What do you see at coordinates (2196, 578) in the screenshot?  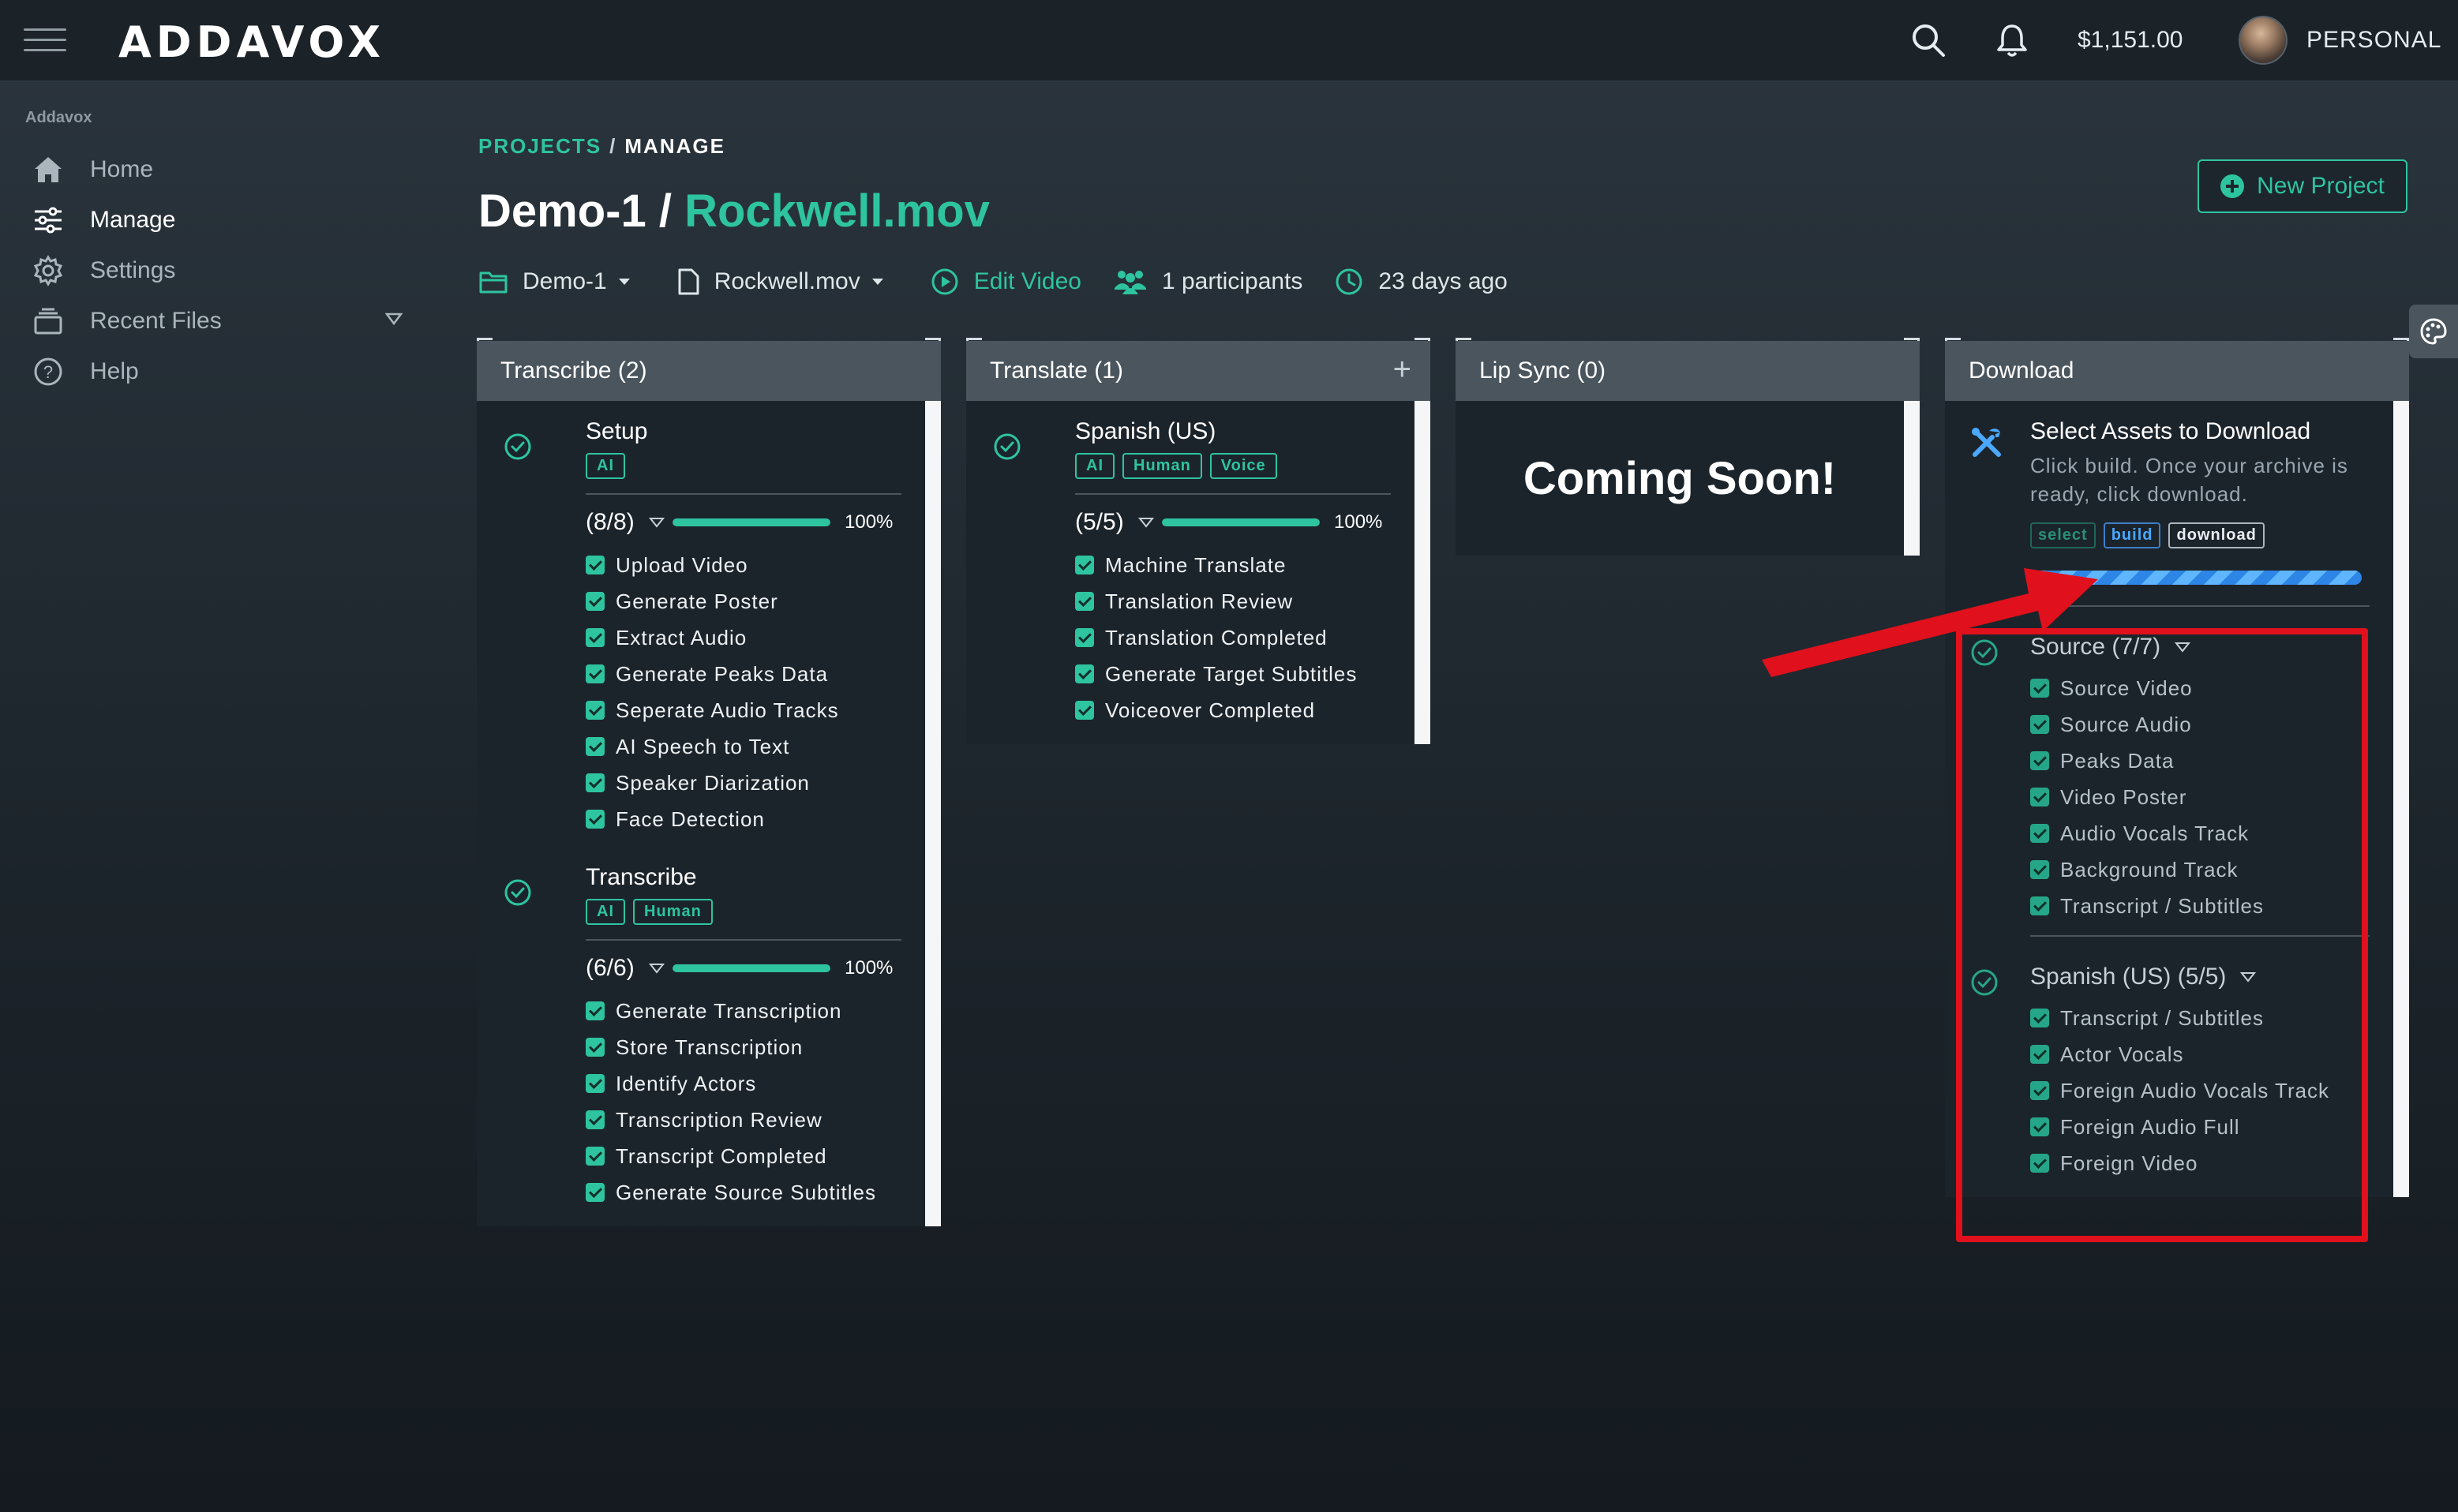 I see `build-progress-bar` at bounding box center [2196, 578].